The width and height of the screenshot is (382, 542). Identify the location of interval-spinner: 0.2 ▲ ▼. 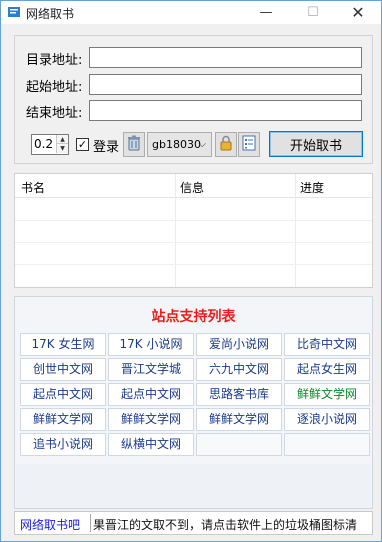
(50, 144).